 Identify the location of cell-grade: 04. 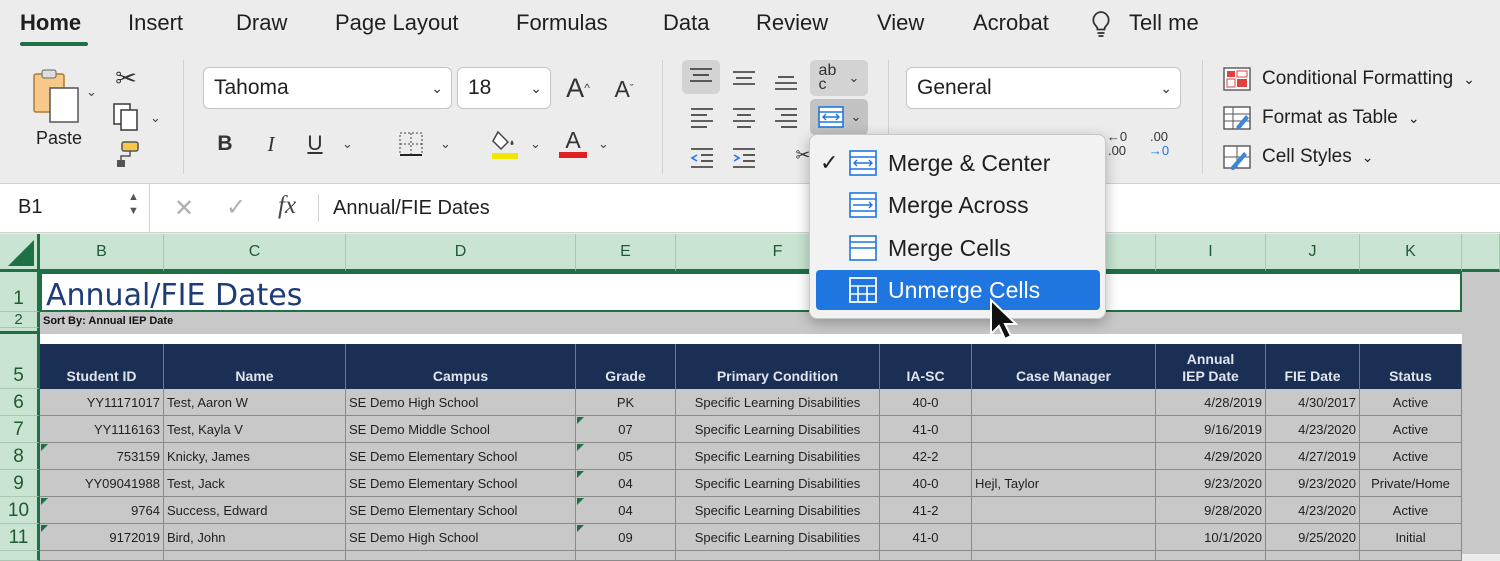
(626, 510).